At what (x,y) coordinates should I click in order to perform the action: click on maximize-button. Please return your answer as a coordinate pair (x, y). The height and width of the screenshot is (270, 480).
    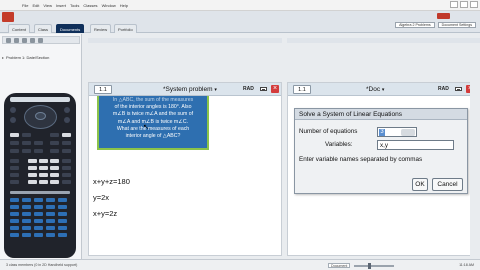
    Looking at the image, I should click on (464, 4).